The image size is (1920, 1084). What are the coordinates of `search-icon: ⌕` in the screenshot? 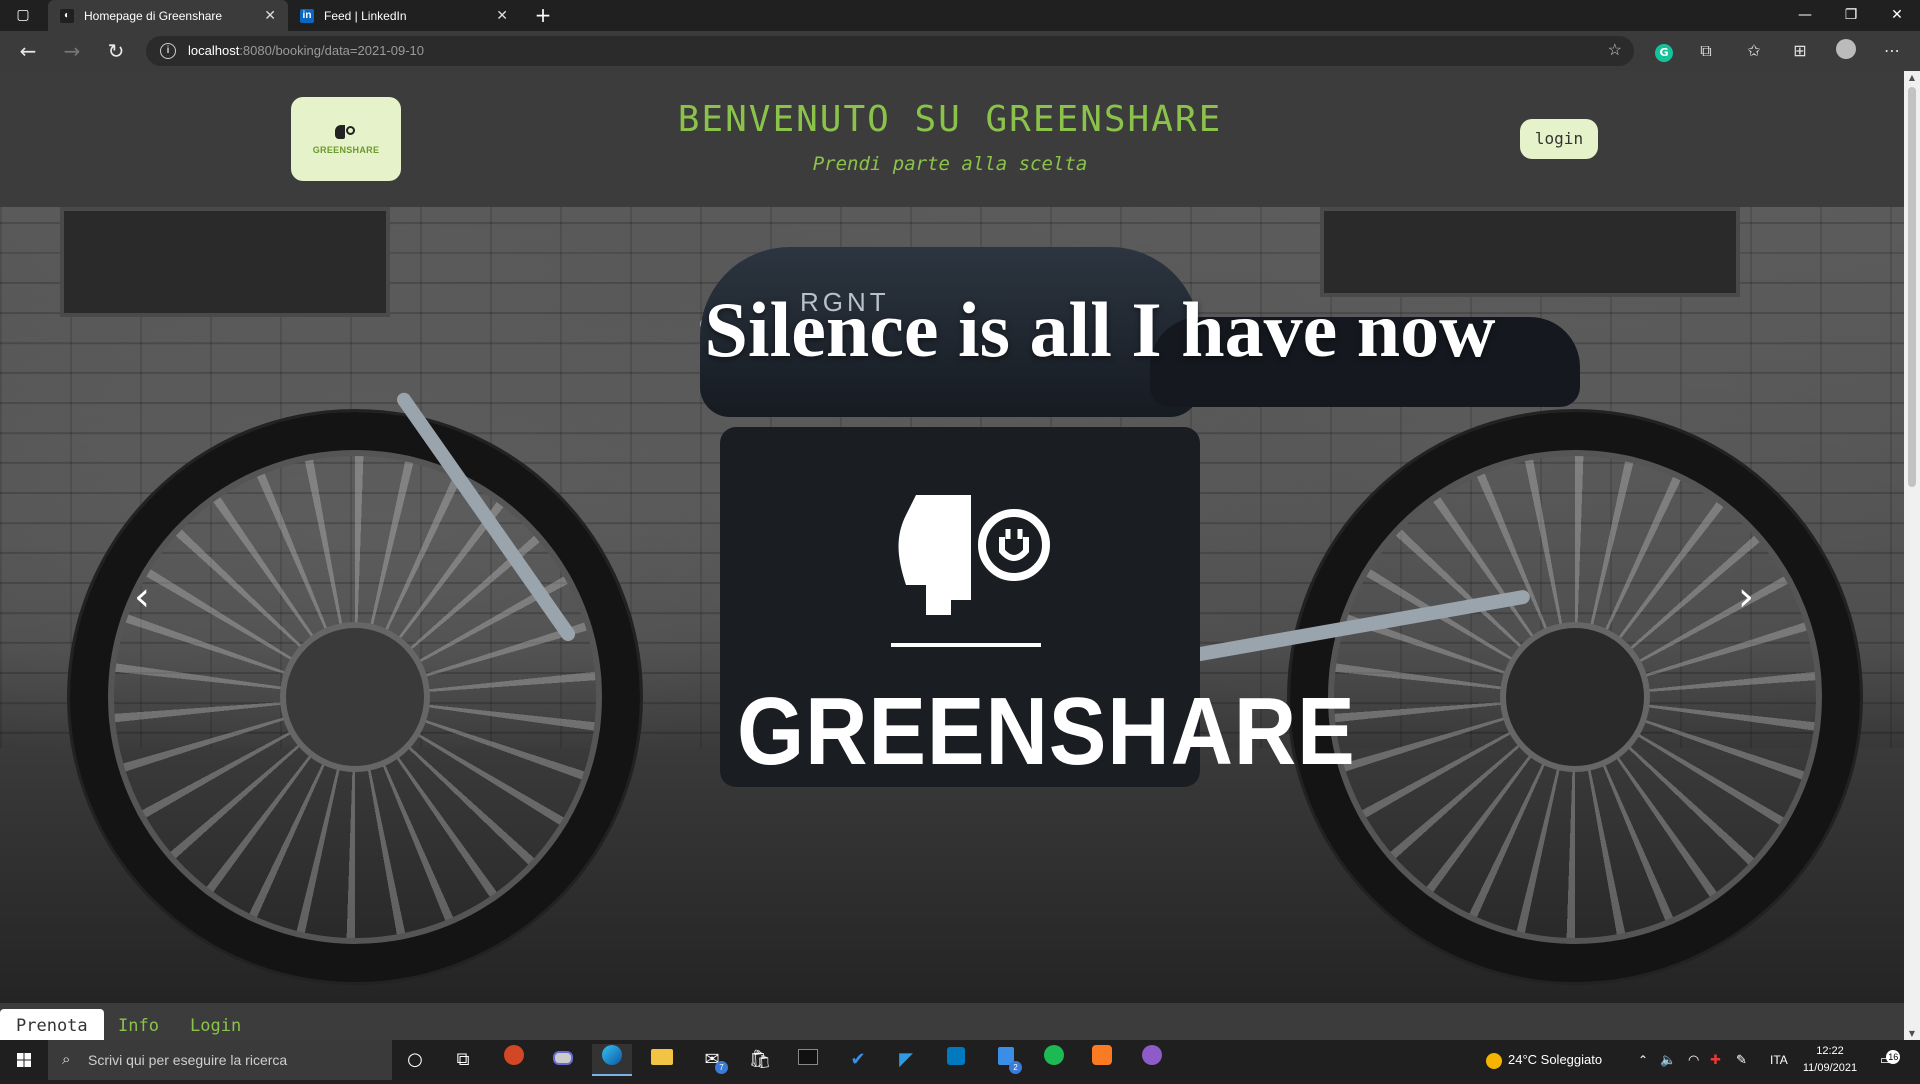 It's located at (66, 1059).